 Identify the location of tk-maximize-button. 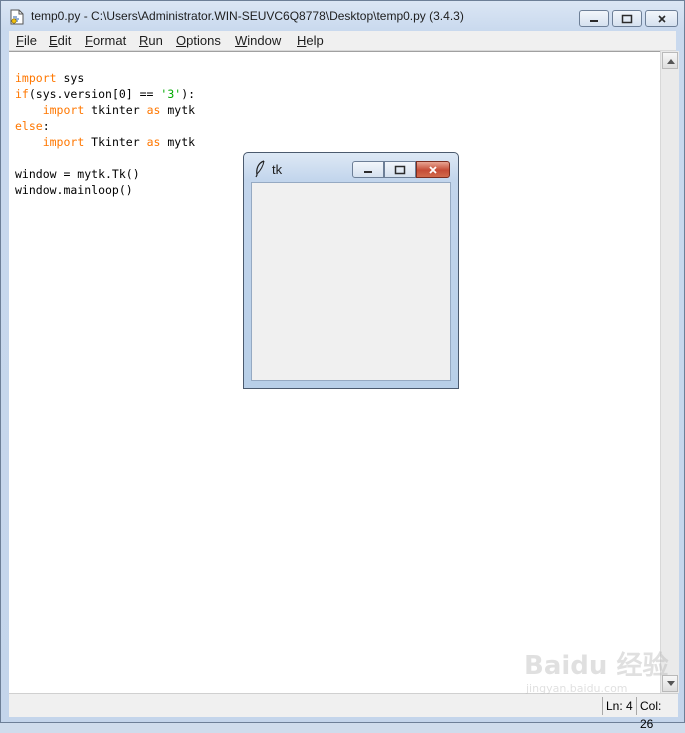
(400, 169).